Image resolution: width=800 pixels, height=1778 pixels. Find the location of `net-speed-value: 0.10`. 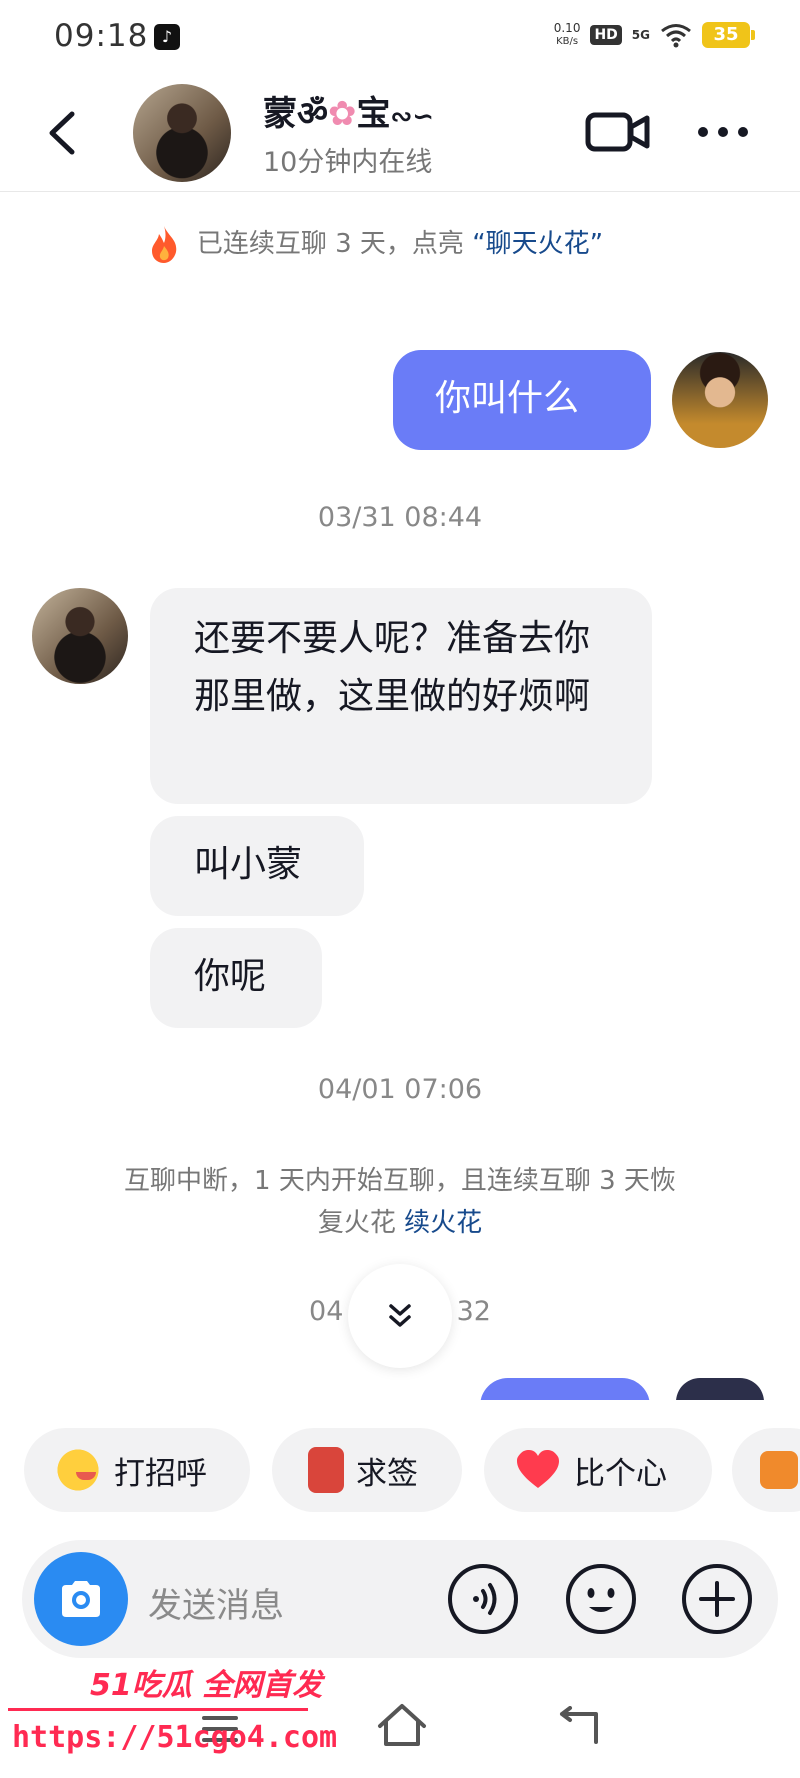

net-speed-value: 0.10 is located at coordinates (567, 28).